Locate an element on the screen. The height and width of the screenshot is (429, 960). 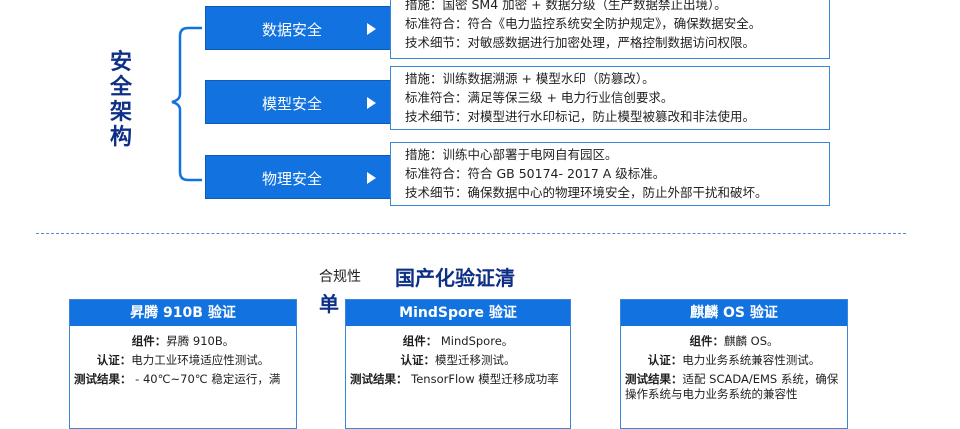
physical-security-label: 物理安全 is located at coordinates (292, 179).